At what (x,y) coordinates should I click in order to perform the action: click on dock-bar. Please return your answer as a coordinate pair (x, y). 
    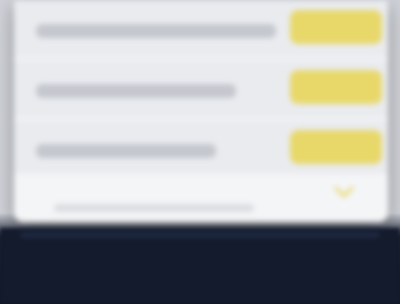
    Looking at the image, I should click on (200, 235).